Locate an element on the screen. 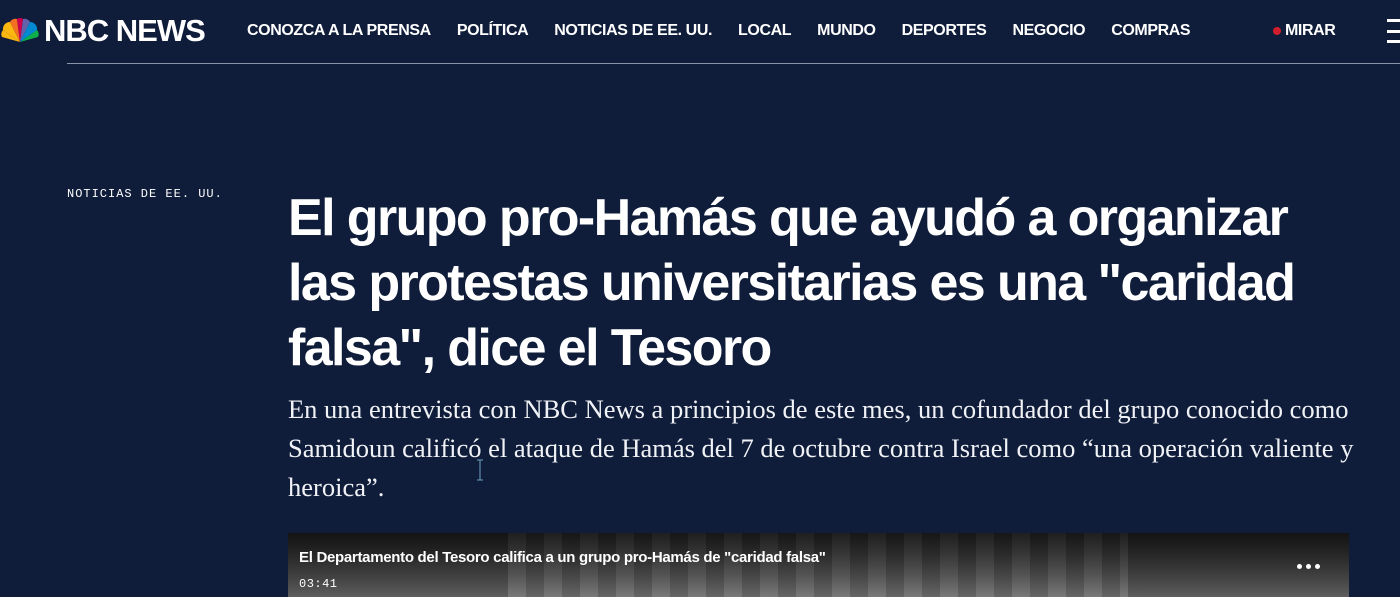  nav-item-compras: COMPRAS is located at coordinates (1150, 31).